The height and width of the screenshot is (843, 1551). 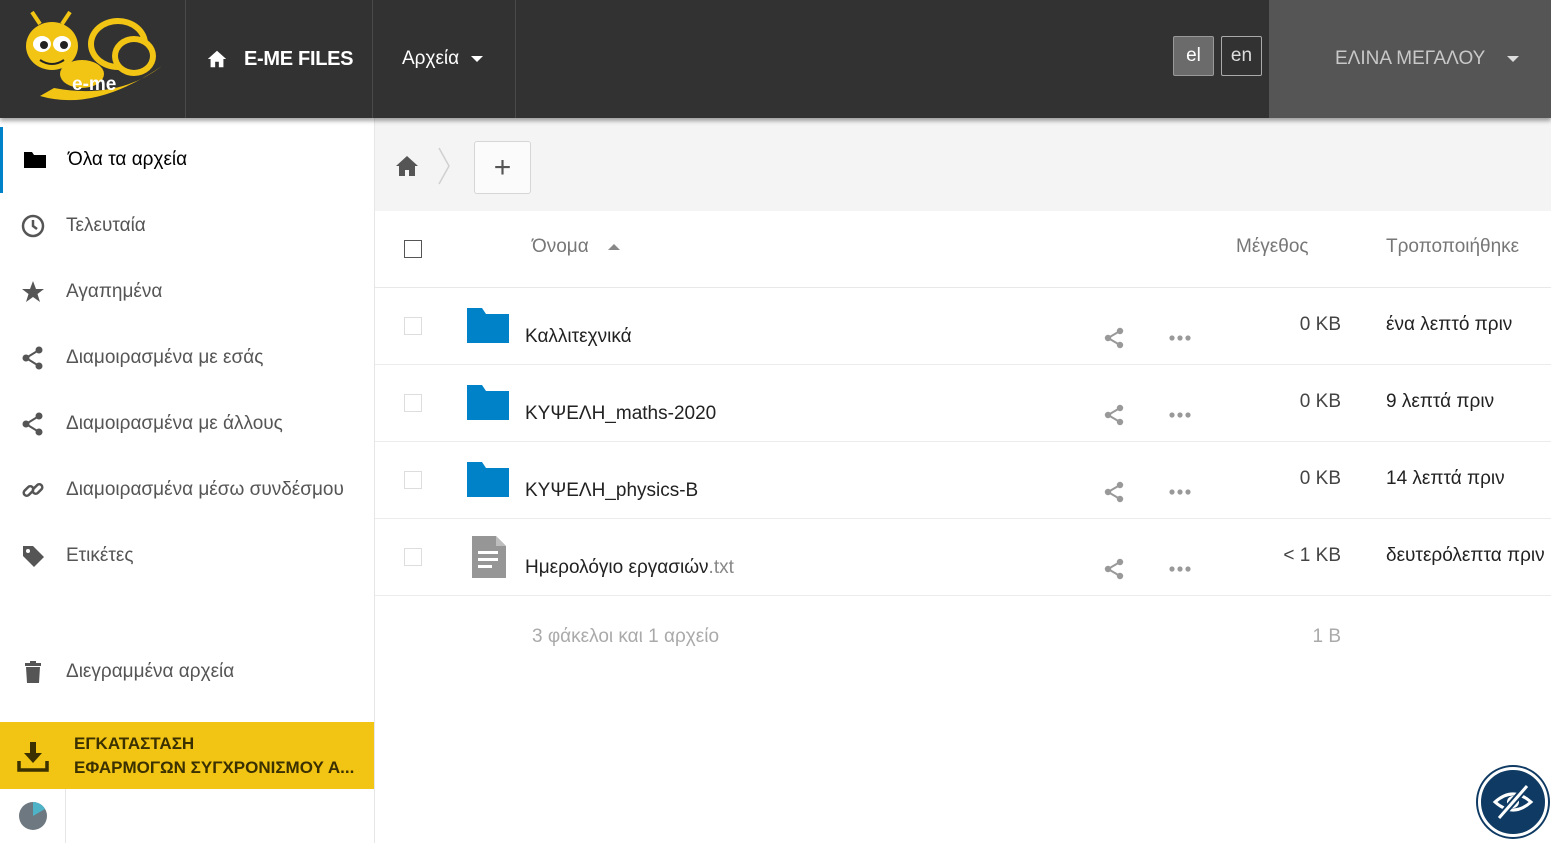 What do you see at coordinates (106, 225) in the screenshot?
I see `sidebar-item-label: Τελευταία` at bounding box center [106, 225].